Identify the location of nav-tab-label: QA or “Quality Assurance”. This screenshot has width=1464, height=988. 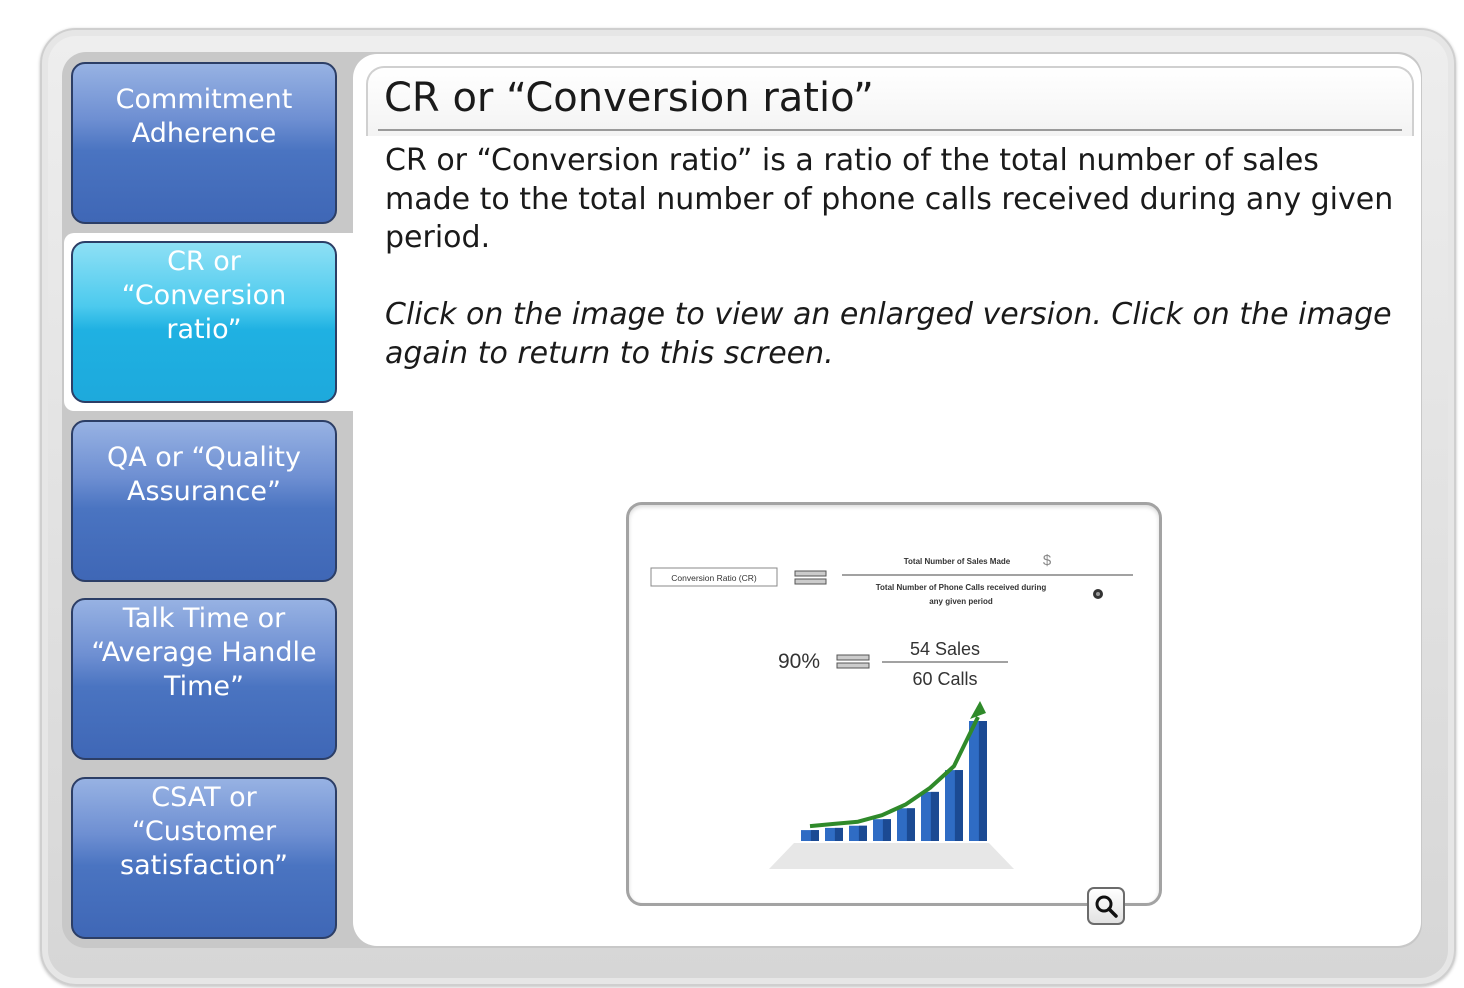
(203, 474).